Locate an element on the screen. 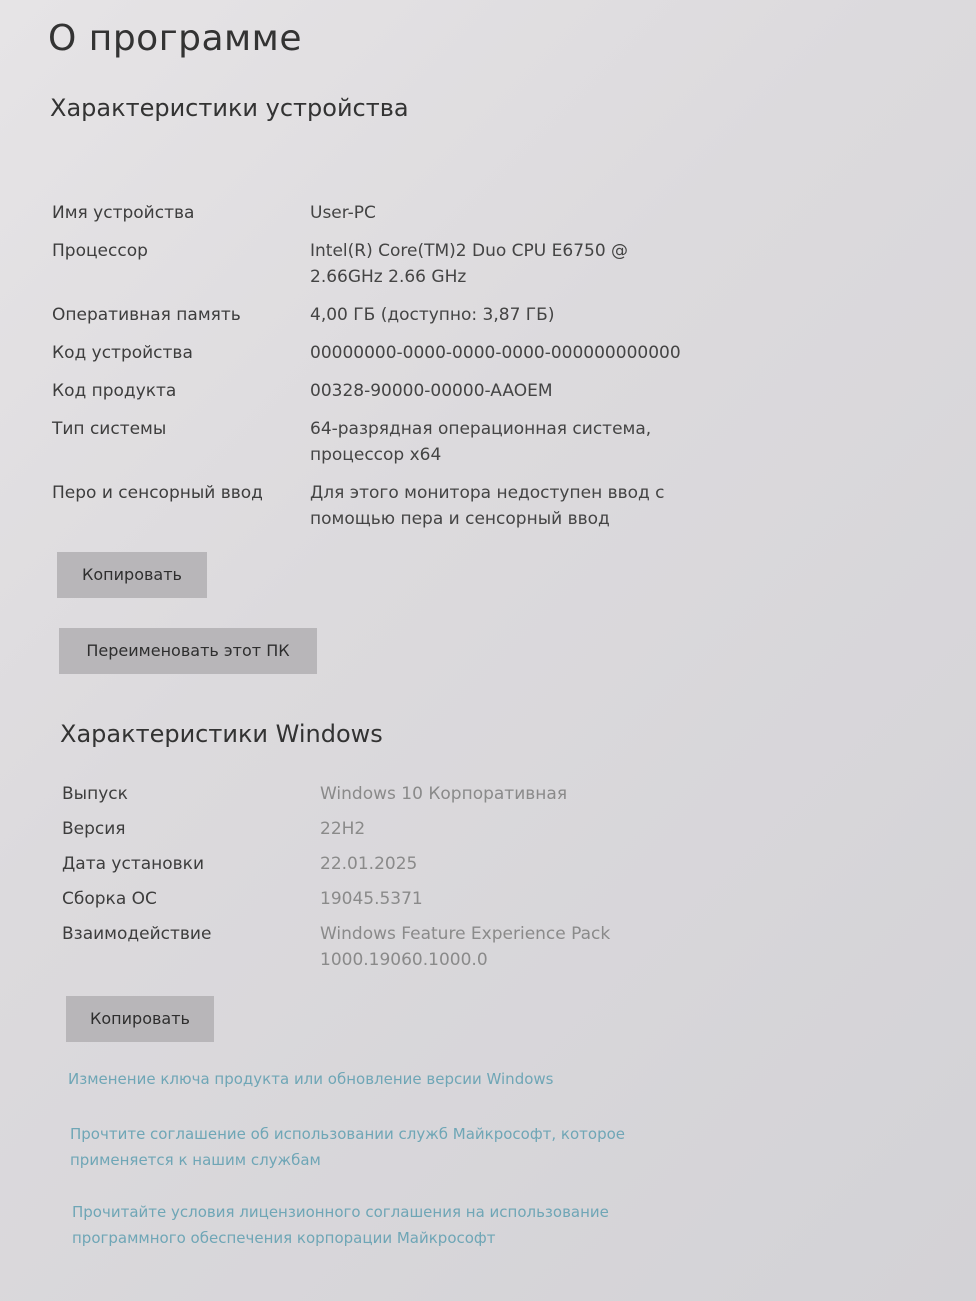 This screenshot has height=1301, width=976. spec-label: Сборка ОС is located at coordinates (109, 899).